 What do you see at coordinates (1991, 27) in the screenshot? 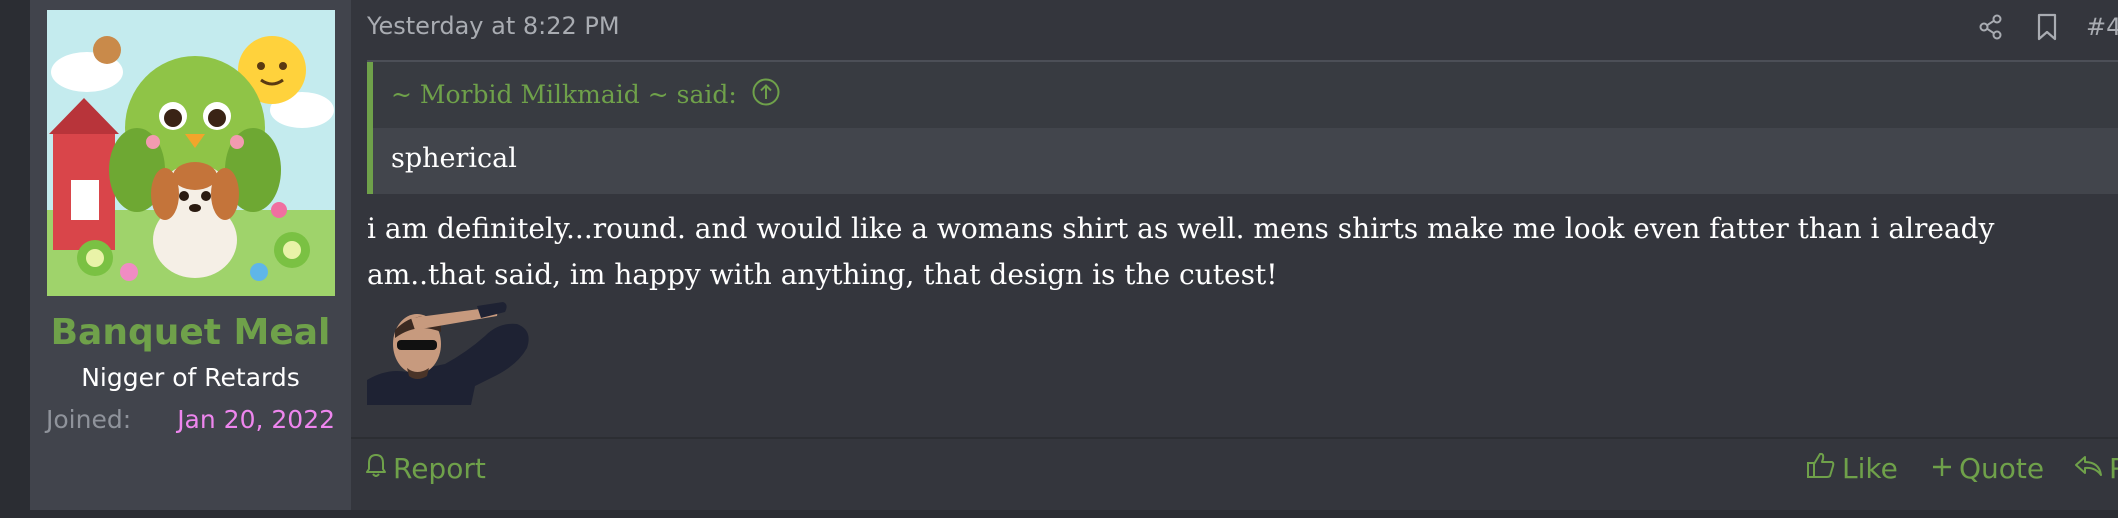
I see `share-icon` at bounding box center [1991, 27].